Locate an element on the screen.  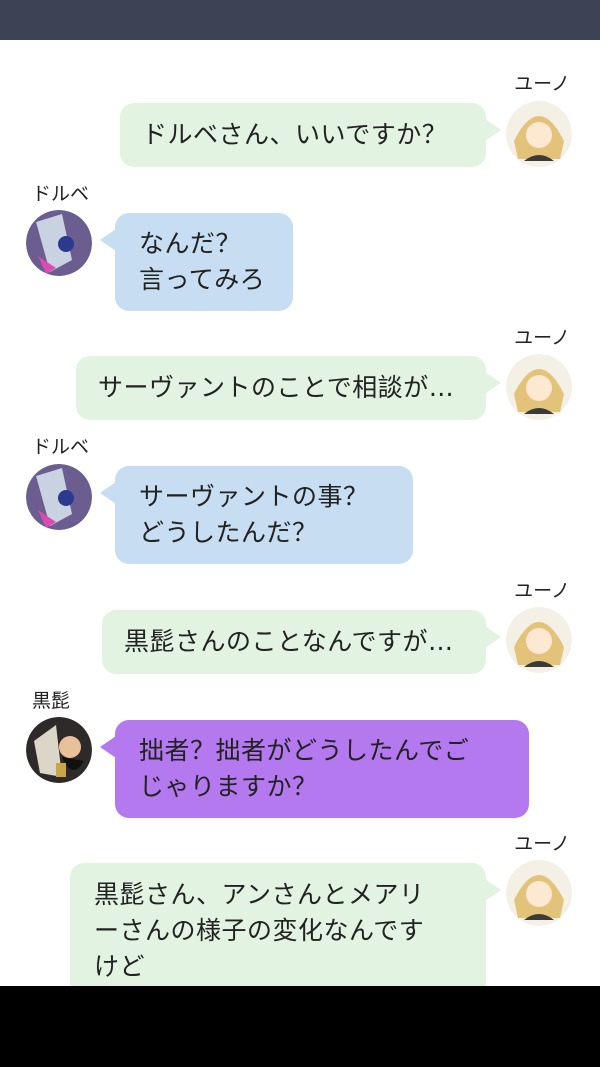
message-bubble: なんだ？ 言ってみろ is located at coordinates (196, 262).